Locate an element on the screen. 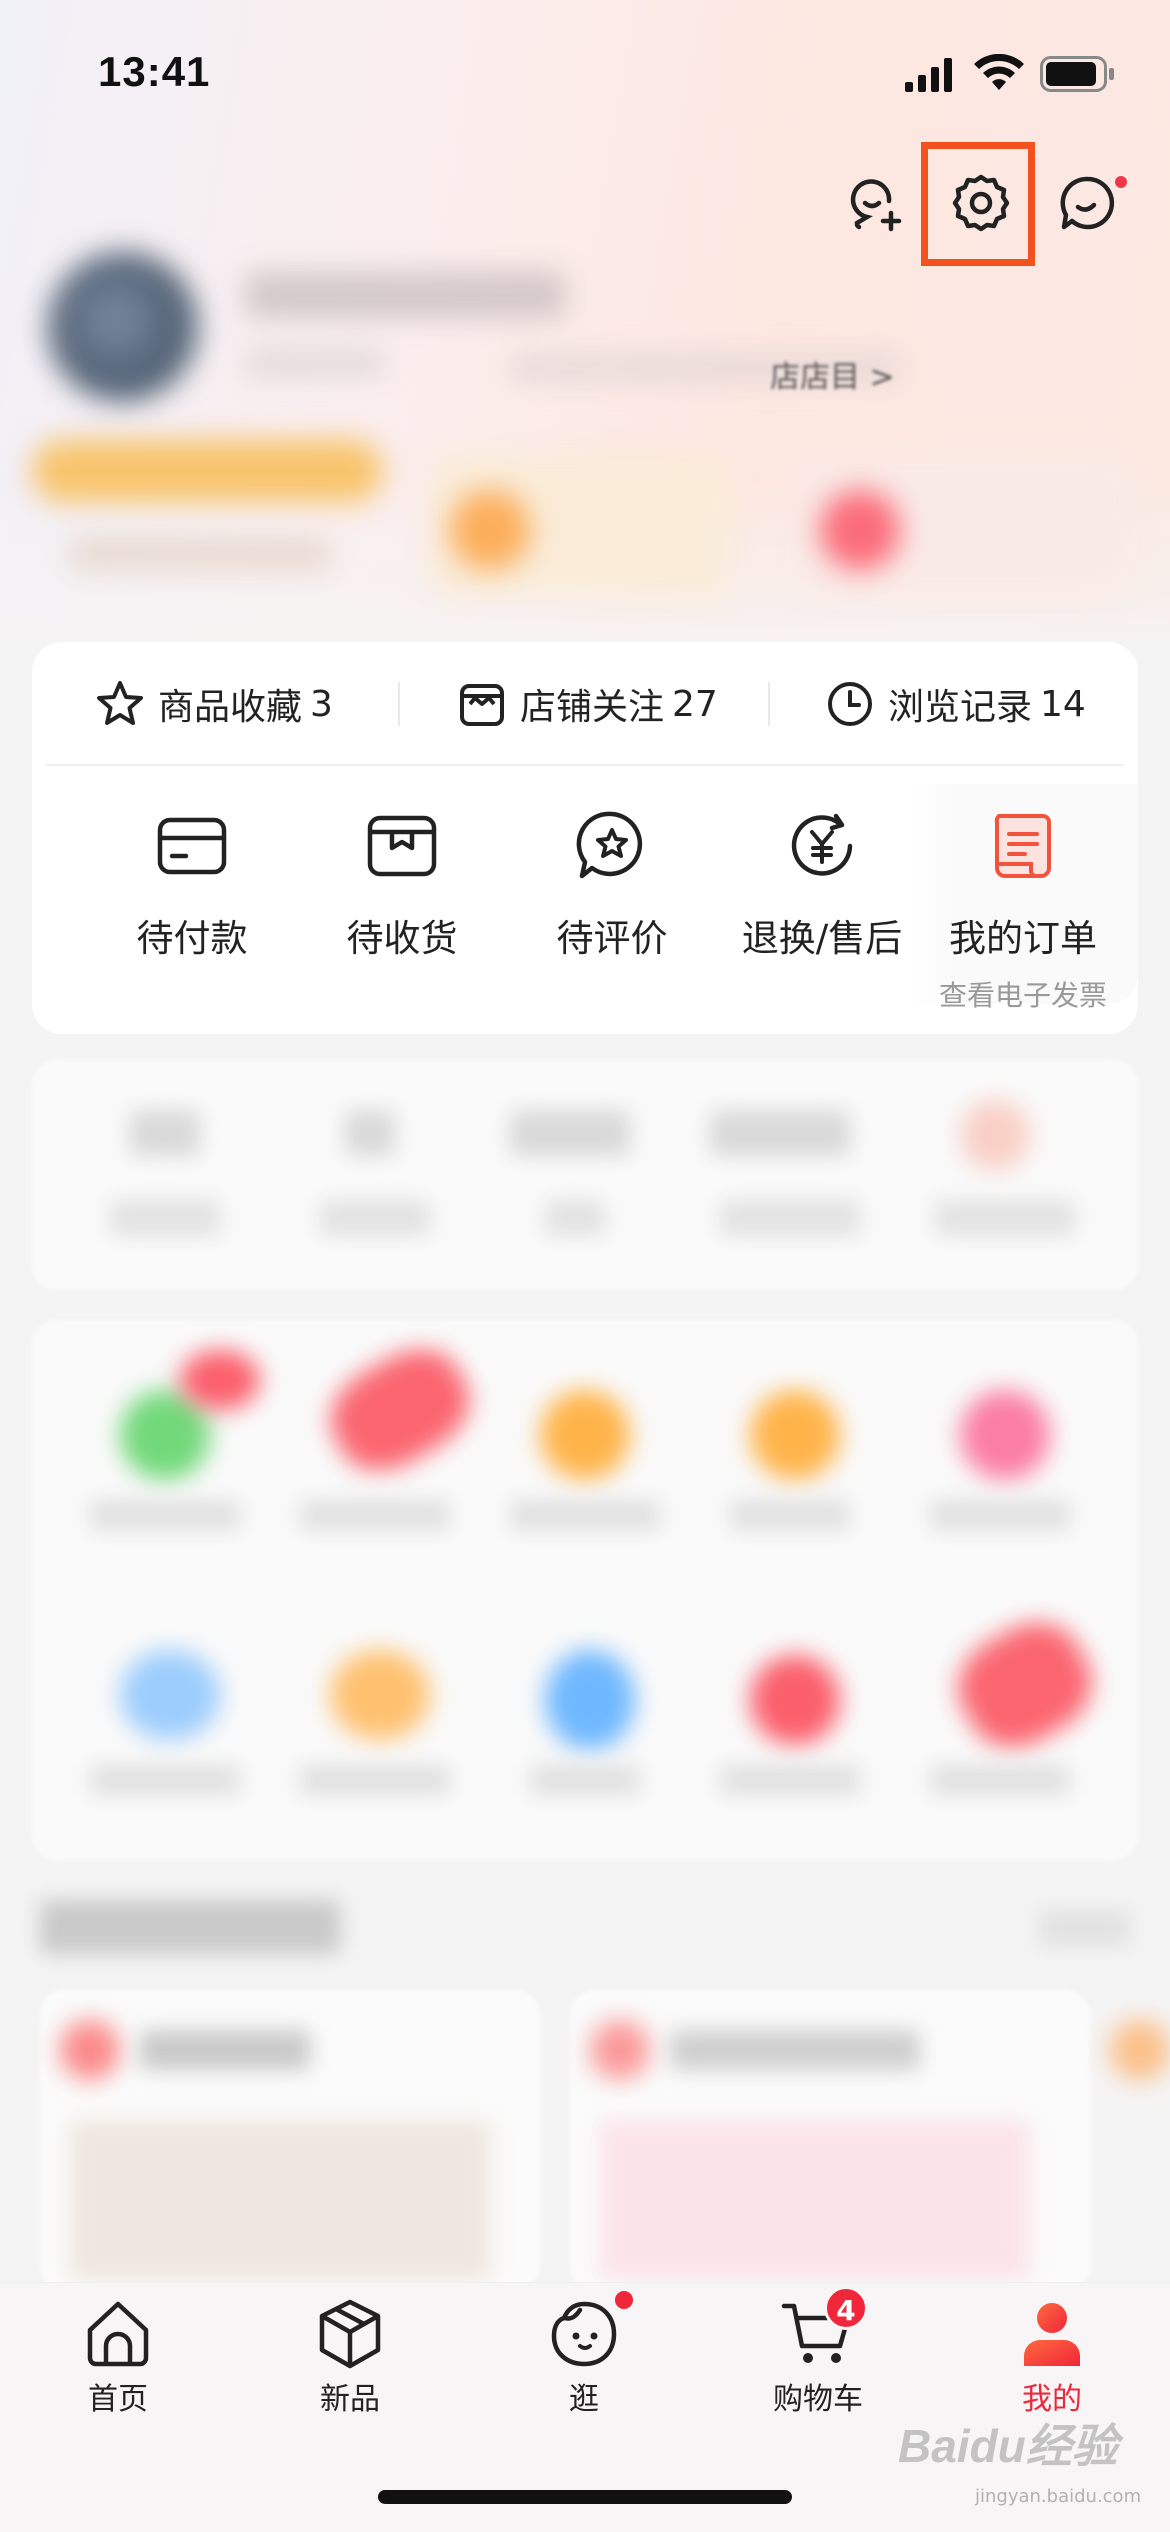 The height and width of the screenshot is (2532, 1170). home-icon is located at coordinates (118, 2334).